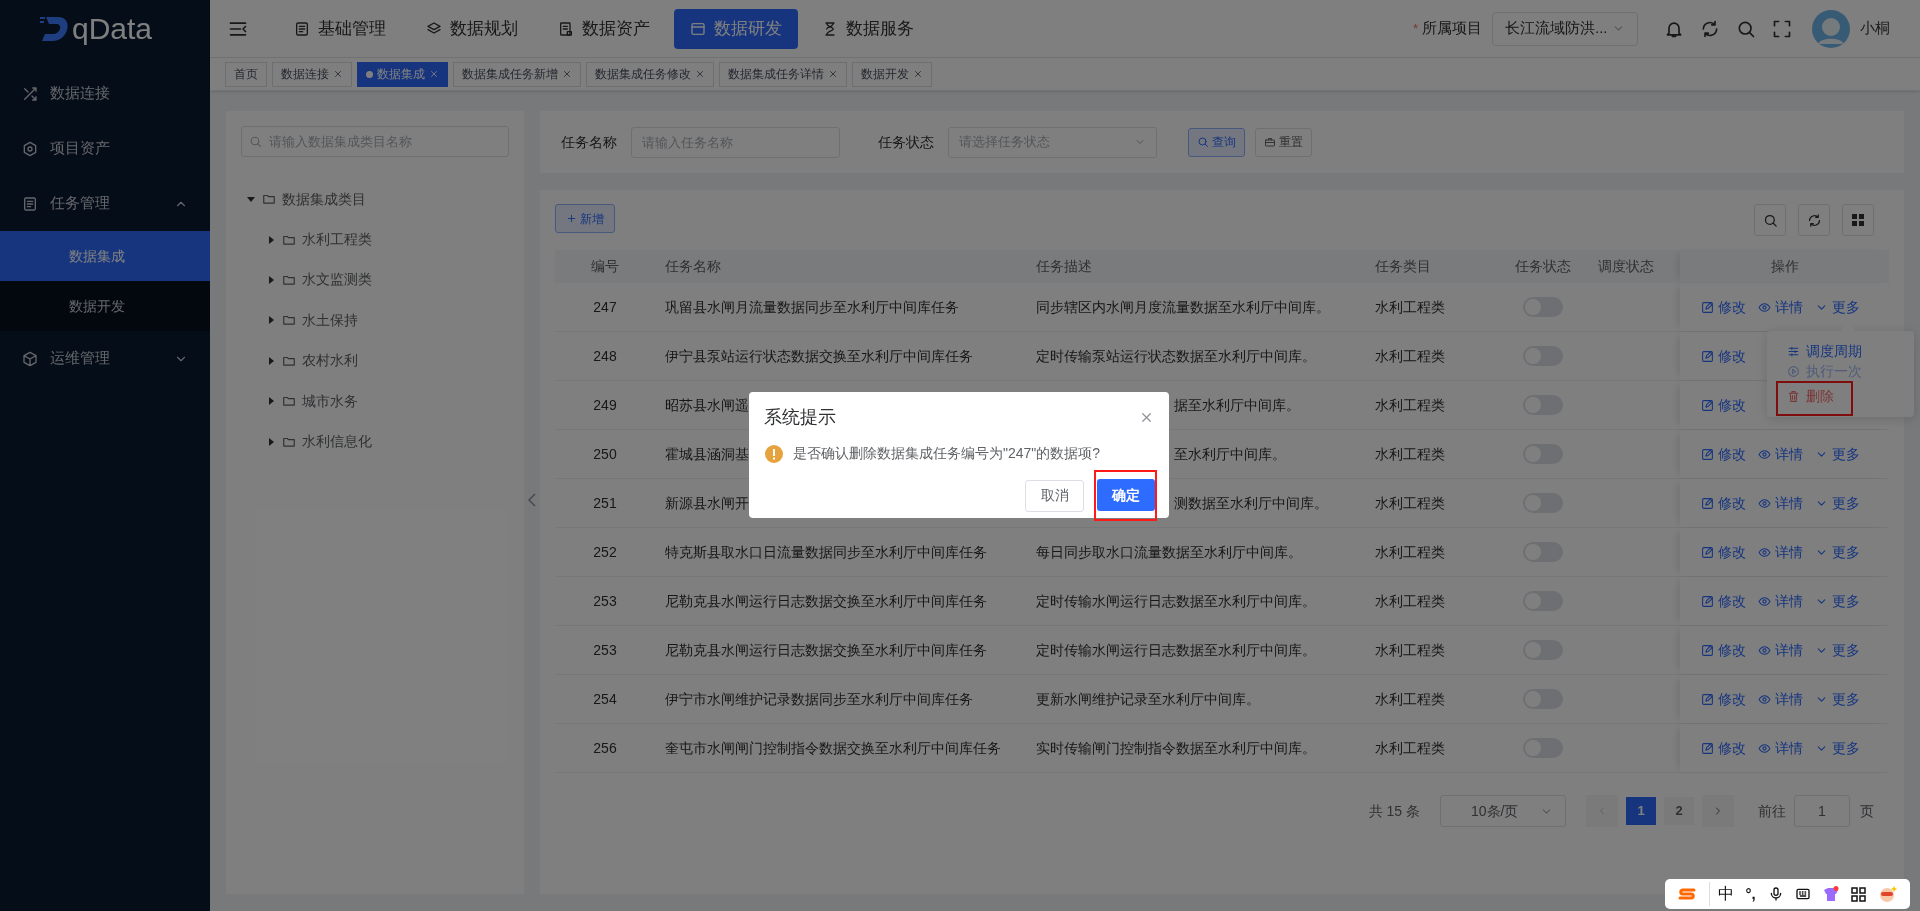 The height and width of the screenshot is (911, 1920). What do you see at coordinates (517, 74) in the screenshot?
I see `page-tab: 数据集成任务新增` at bounding box center [517, 74].